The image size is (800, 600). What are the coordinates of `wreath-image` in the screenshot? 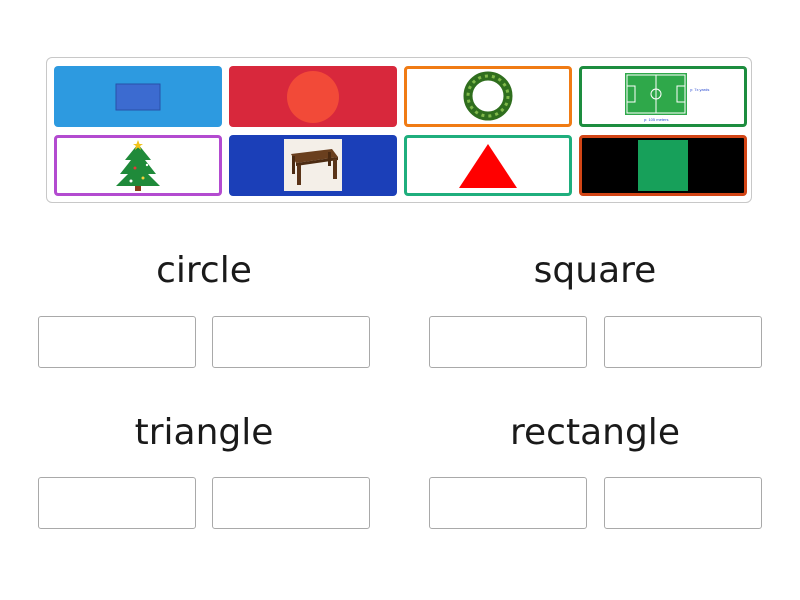 It's located at (488, 96).